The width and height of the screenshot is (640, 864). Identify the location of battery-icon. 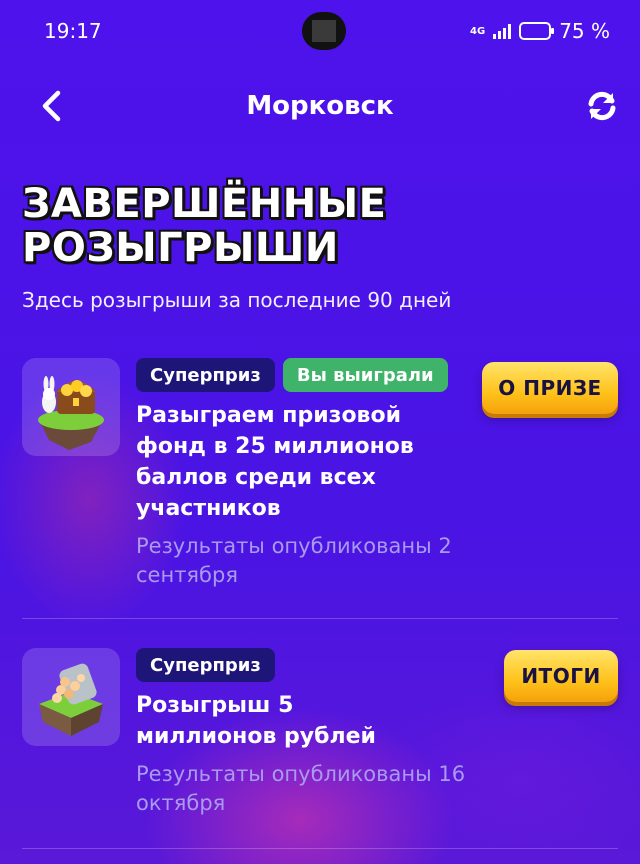
(537, 31).